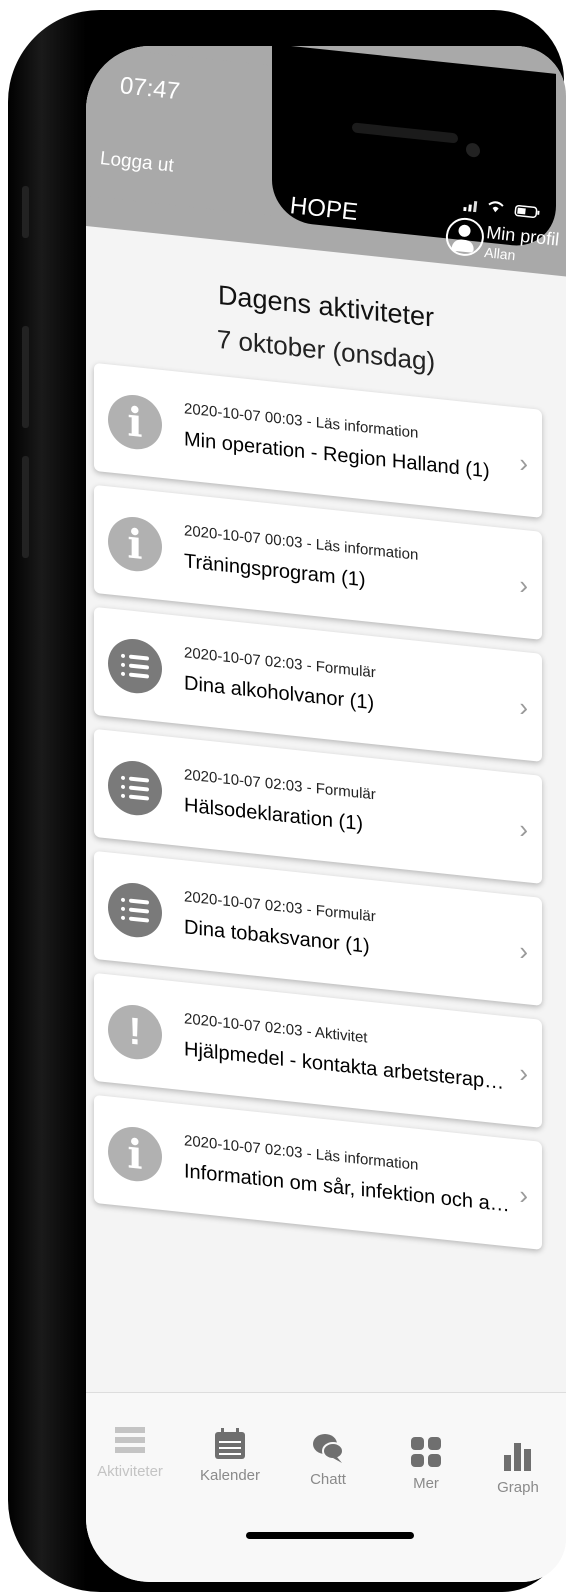  Describe the element at coordinates (25, 212) in the screenshot. I see `mute-switch` at that location.